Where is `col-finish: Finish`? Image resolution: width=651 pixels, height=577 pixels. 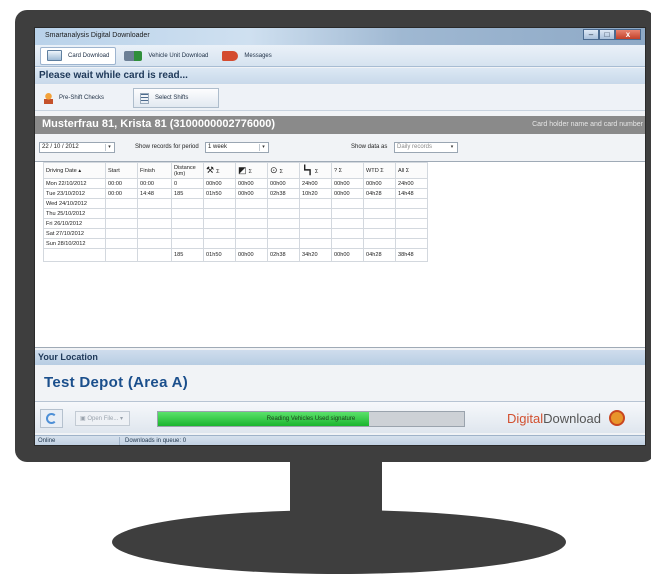 col-finish: Finish is located at coordinates (154, 170).